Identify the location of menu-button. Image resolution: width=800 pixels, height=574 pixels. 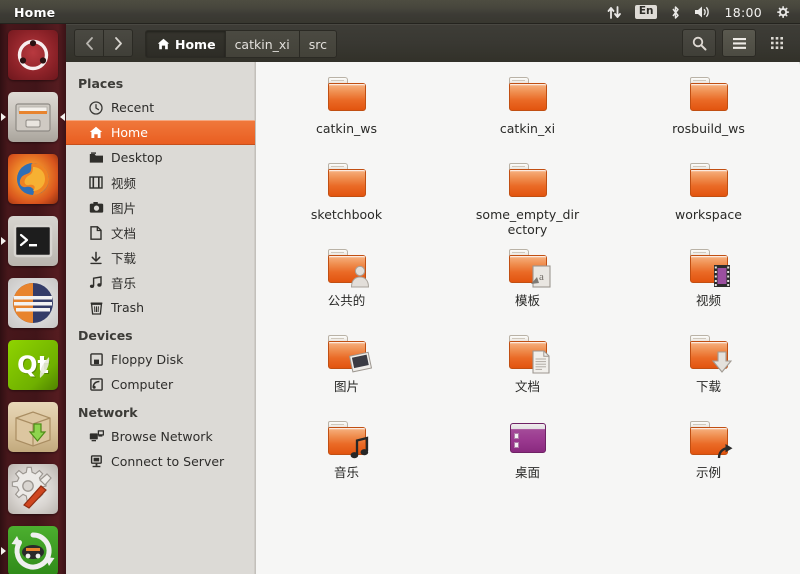
(739, 43).